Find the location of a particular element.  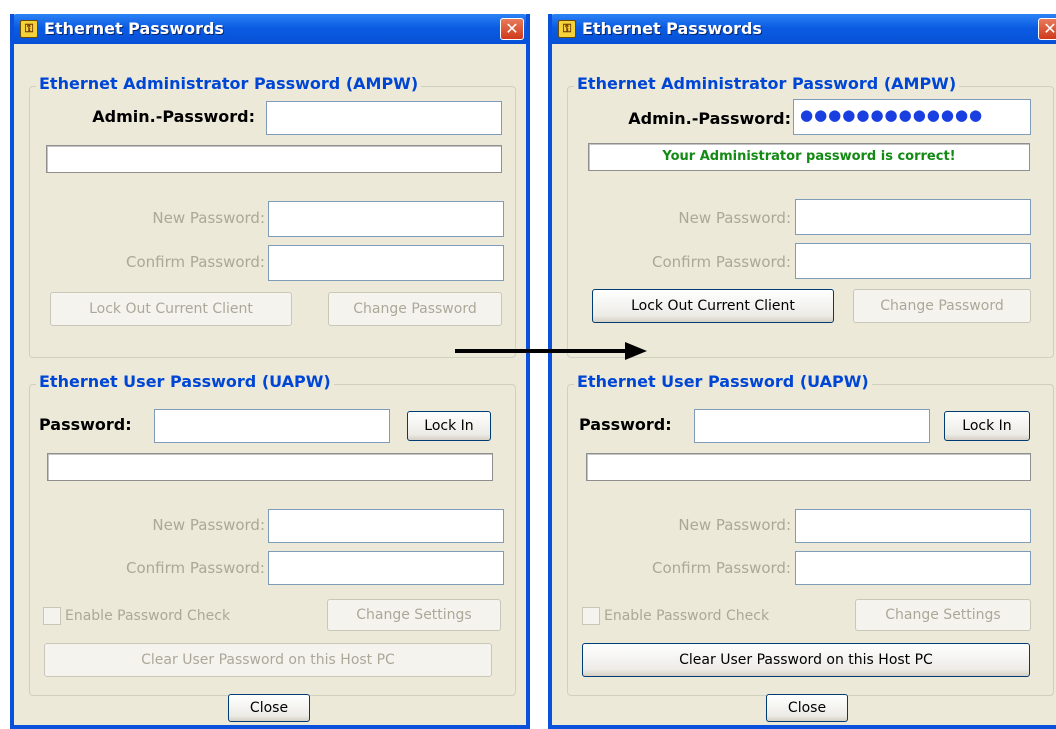

admin-status-field: Your Administrator password is correct! is located at coordinates (809, 157).